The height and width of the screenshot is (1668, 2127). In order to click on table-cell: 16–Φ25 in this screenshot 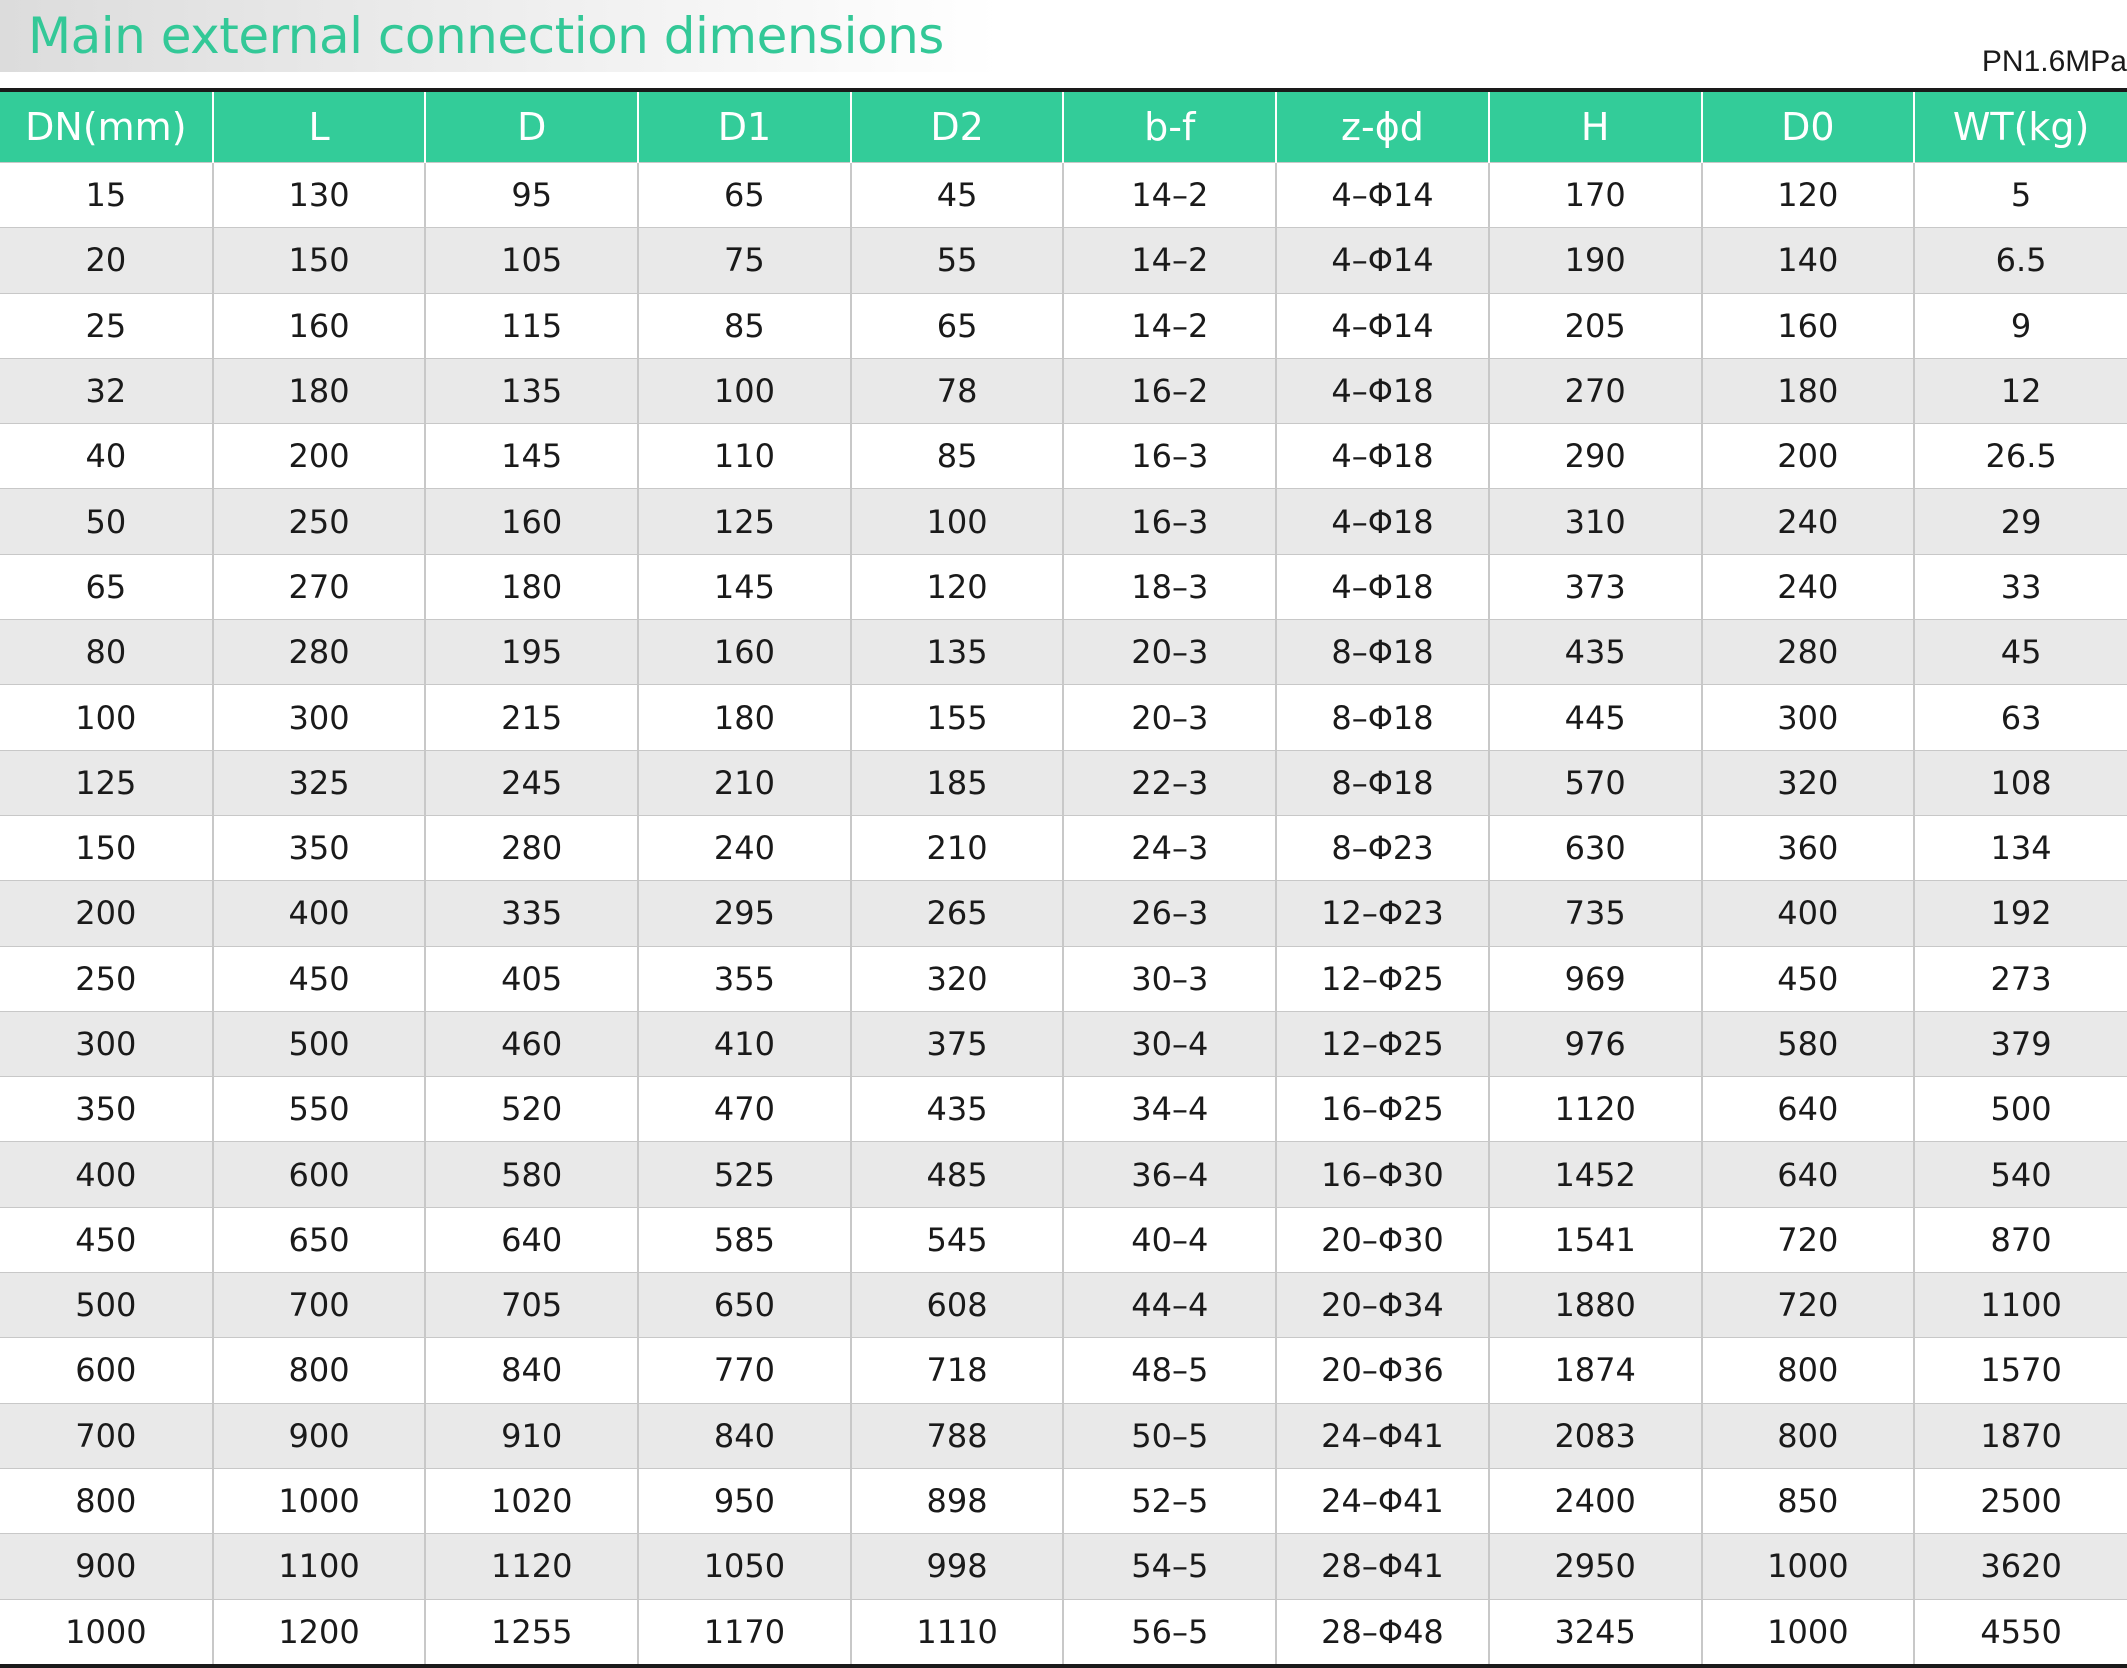, I will do `click(1383, 1109)`.